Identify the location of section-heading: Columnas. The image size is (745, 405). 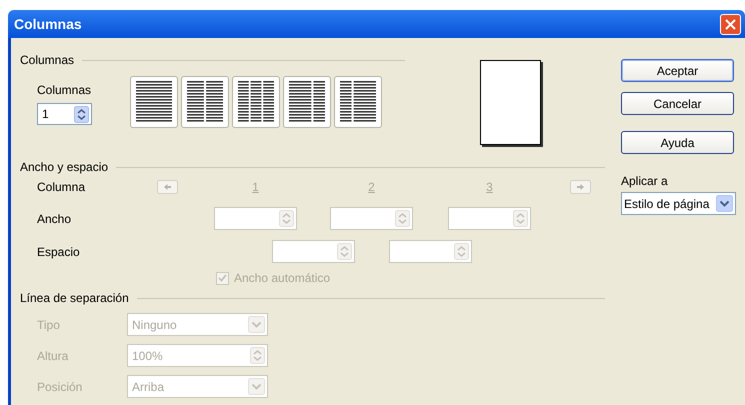
(47, 60).